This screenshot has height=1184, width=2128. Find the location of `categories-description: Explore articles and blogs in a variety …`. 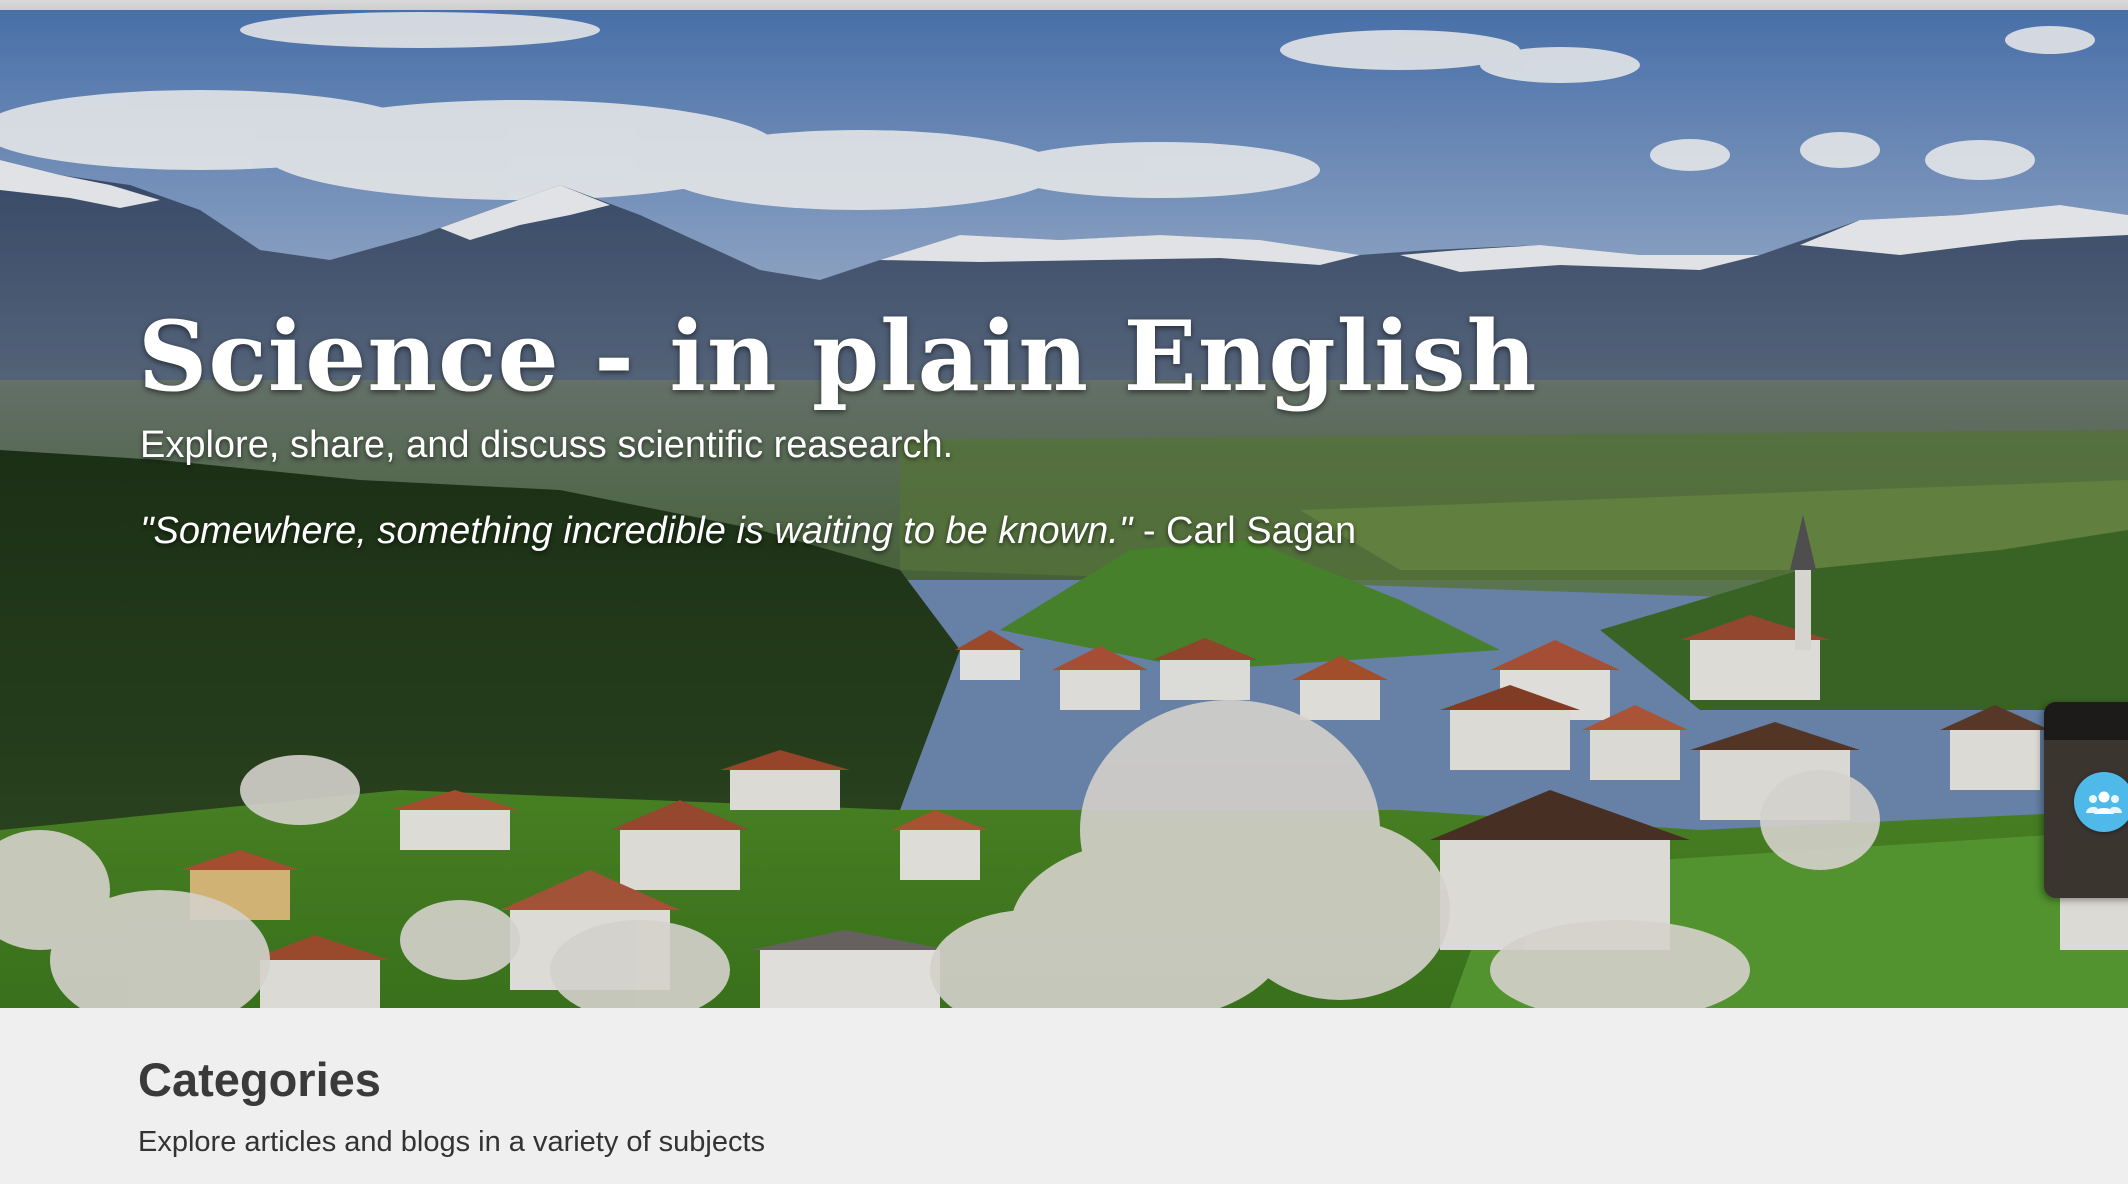

categories-description: Explore articles and blogs in a variety … is located at coordinates (452, 1142).